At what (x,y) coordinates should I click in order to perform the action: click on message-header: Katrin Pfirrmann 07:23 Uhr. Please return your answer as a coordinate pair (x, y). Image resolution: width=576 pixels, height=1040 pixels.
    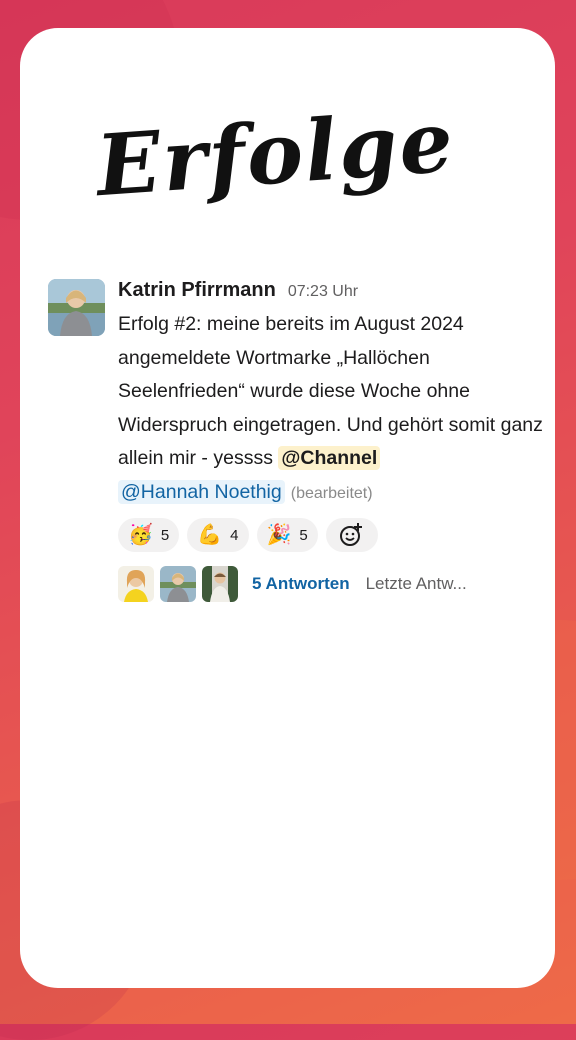
    Looking at the image, I should click on (333, 292).